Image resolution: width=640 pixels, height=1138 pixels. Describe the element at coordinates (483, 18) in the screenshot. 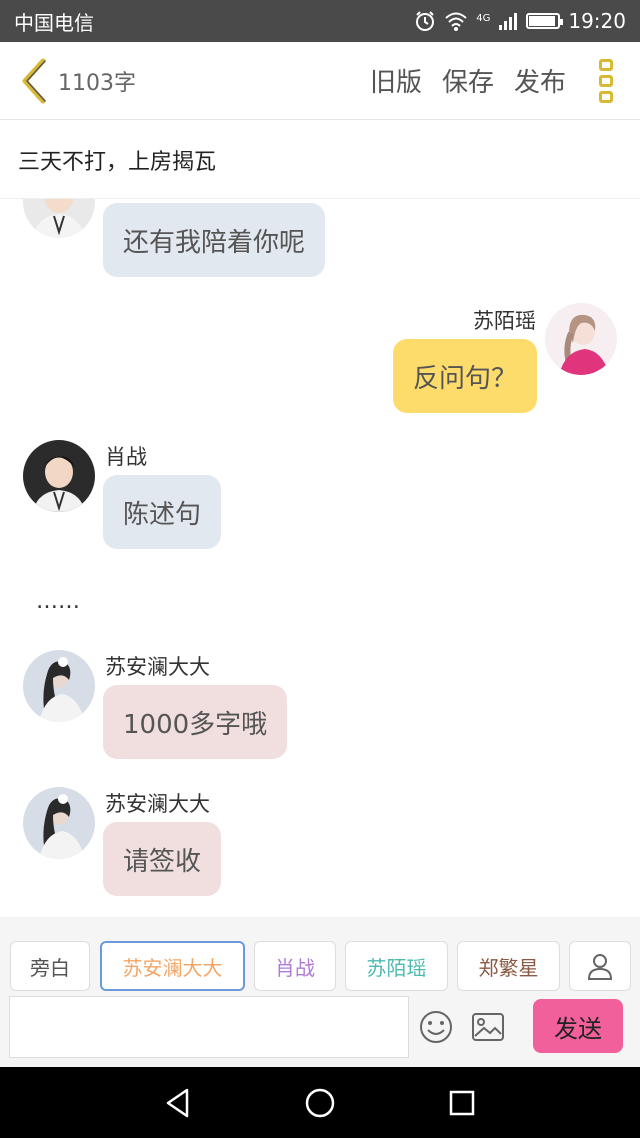

I see `network-type: 4G` at that location.